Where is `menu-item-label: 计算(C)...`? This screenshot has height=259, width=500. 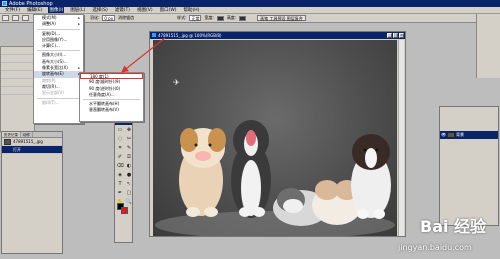 menu-item-label: 计算(C)... is located at coordinates (51, 46).